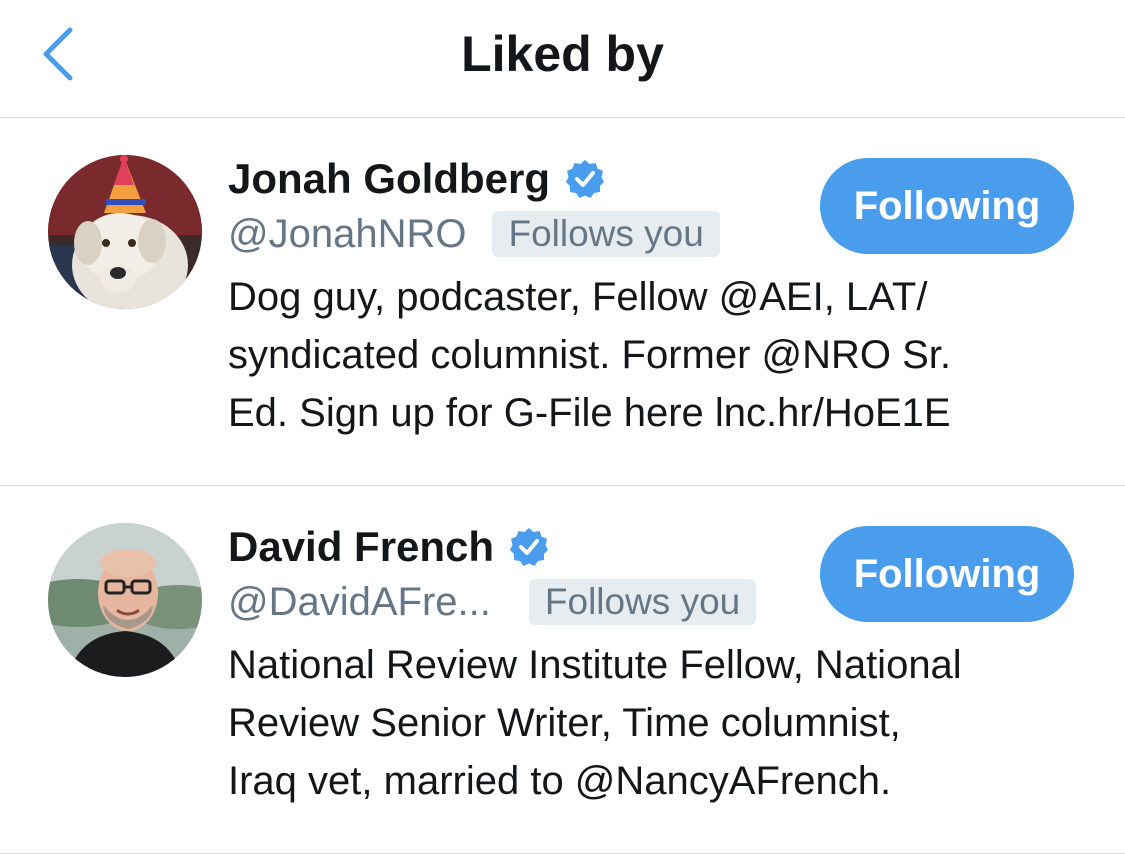 This screenshot has height=854, width=1125. What do you see at coordinates (578, 297) in the screenshot?
I see `bio-line: Dog guy, podcaster, Fellow @AEI, LAT/` at bounding box center [578, 297].